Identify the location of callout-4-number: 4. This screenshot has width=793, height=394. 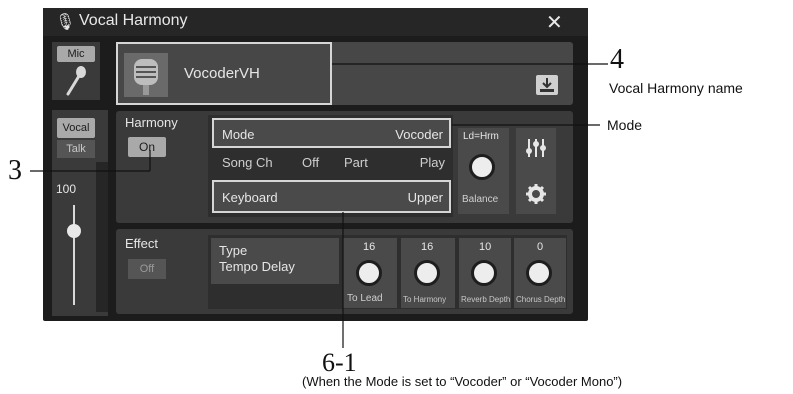
(617, 59).